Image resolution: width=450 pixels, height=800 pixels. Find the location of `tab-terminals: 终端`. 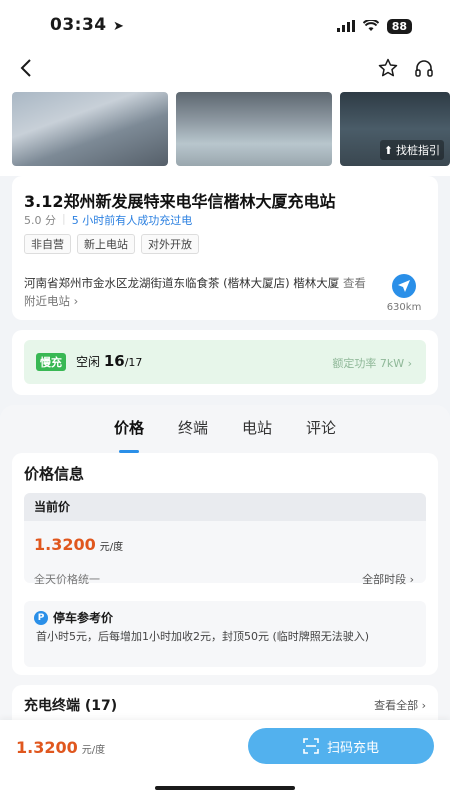

tab-terminals: 终端 is located at coordinates (193, 432).